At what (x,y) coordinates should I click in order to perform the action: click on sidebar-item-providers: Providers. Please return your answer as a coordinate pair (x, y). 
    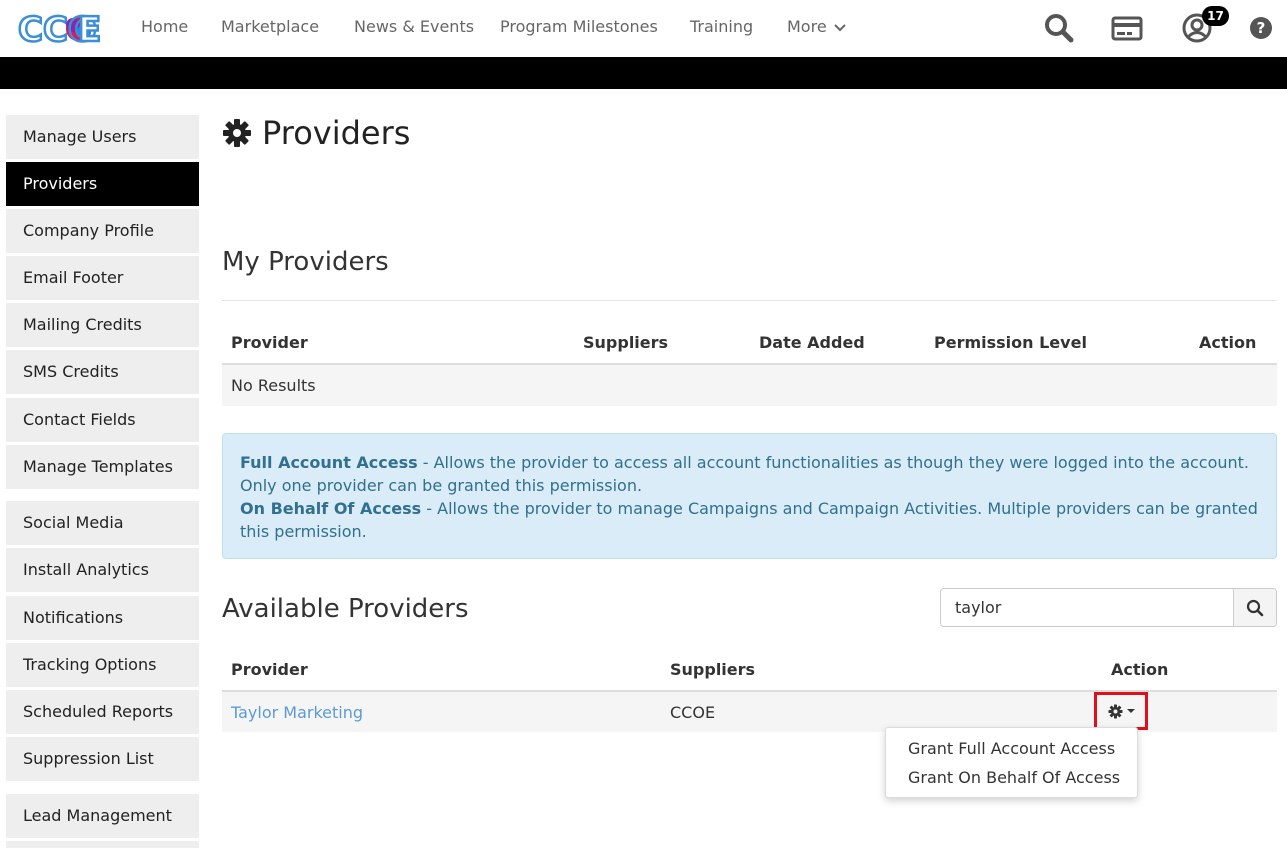
    Looking at the image, I should click on (102, 184).